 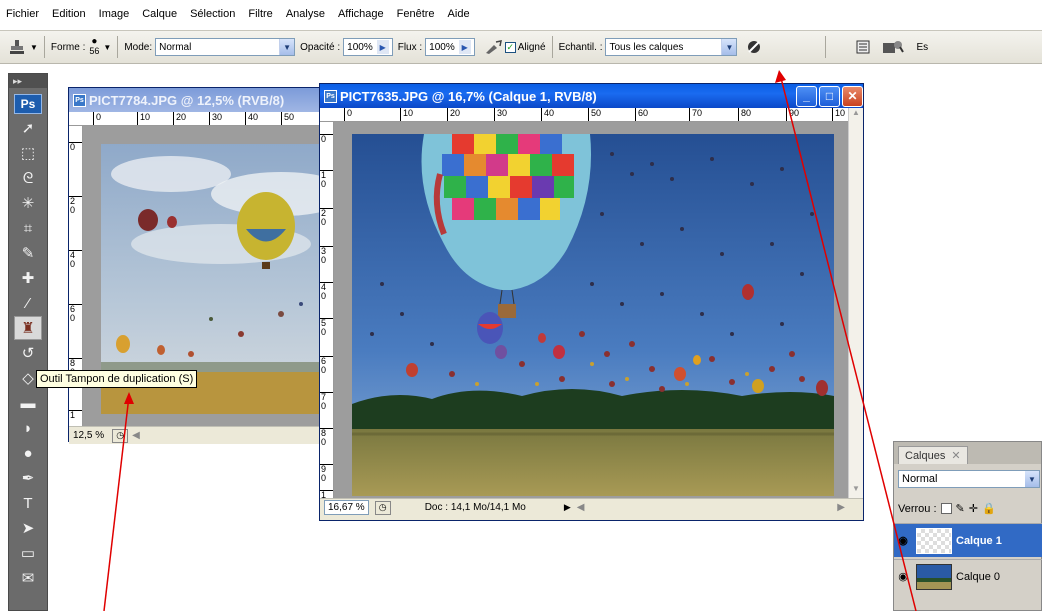 I want to click on lock-all-icon: 🔒, so click(x=989, y=508).